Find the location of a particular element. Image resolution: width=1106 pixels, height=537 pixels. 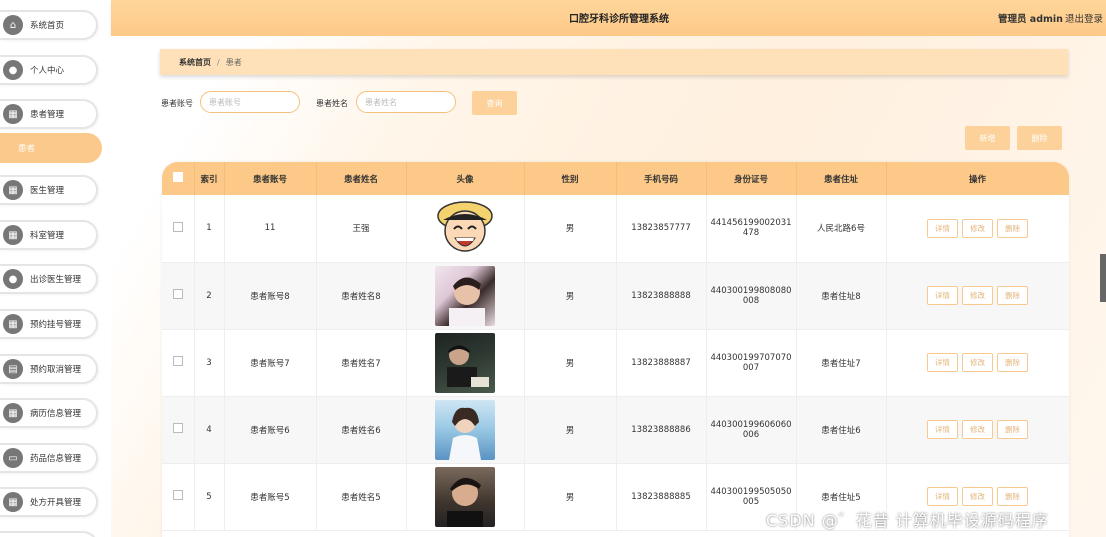

cell-index: 4 is located at coordinates (209, 430).